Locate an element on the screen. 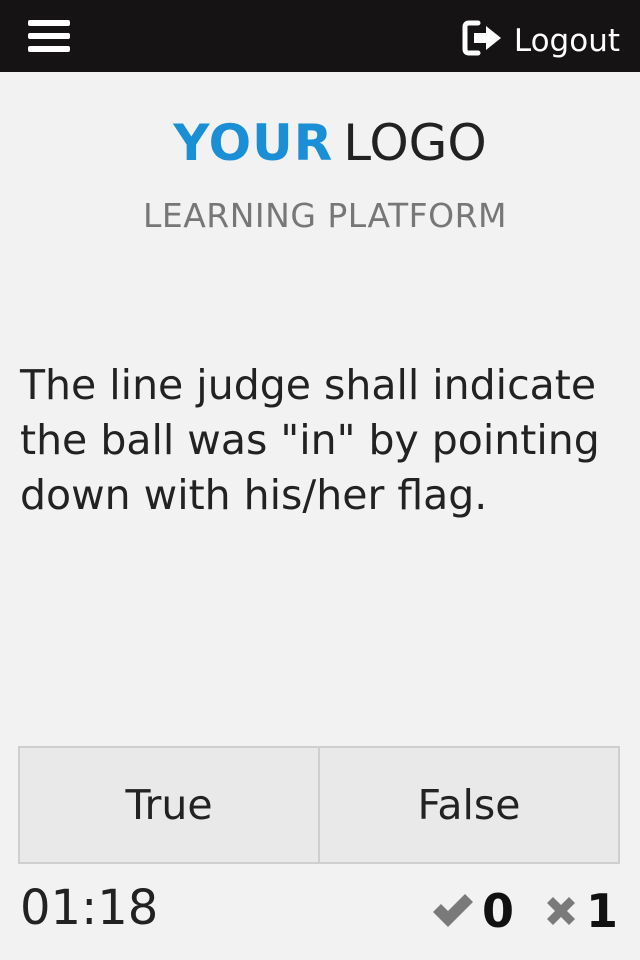  logout-arrow-icon is located at coordinates (481, 38).